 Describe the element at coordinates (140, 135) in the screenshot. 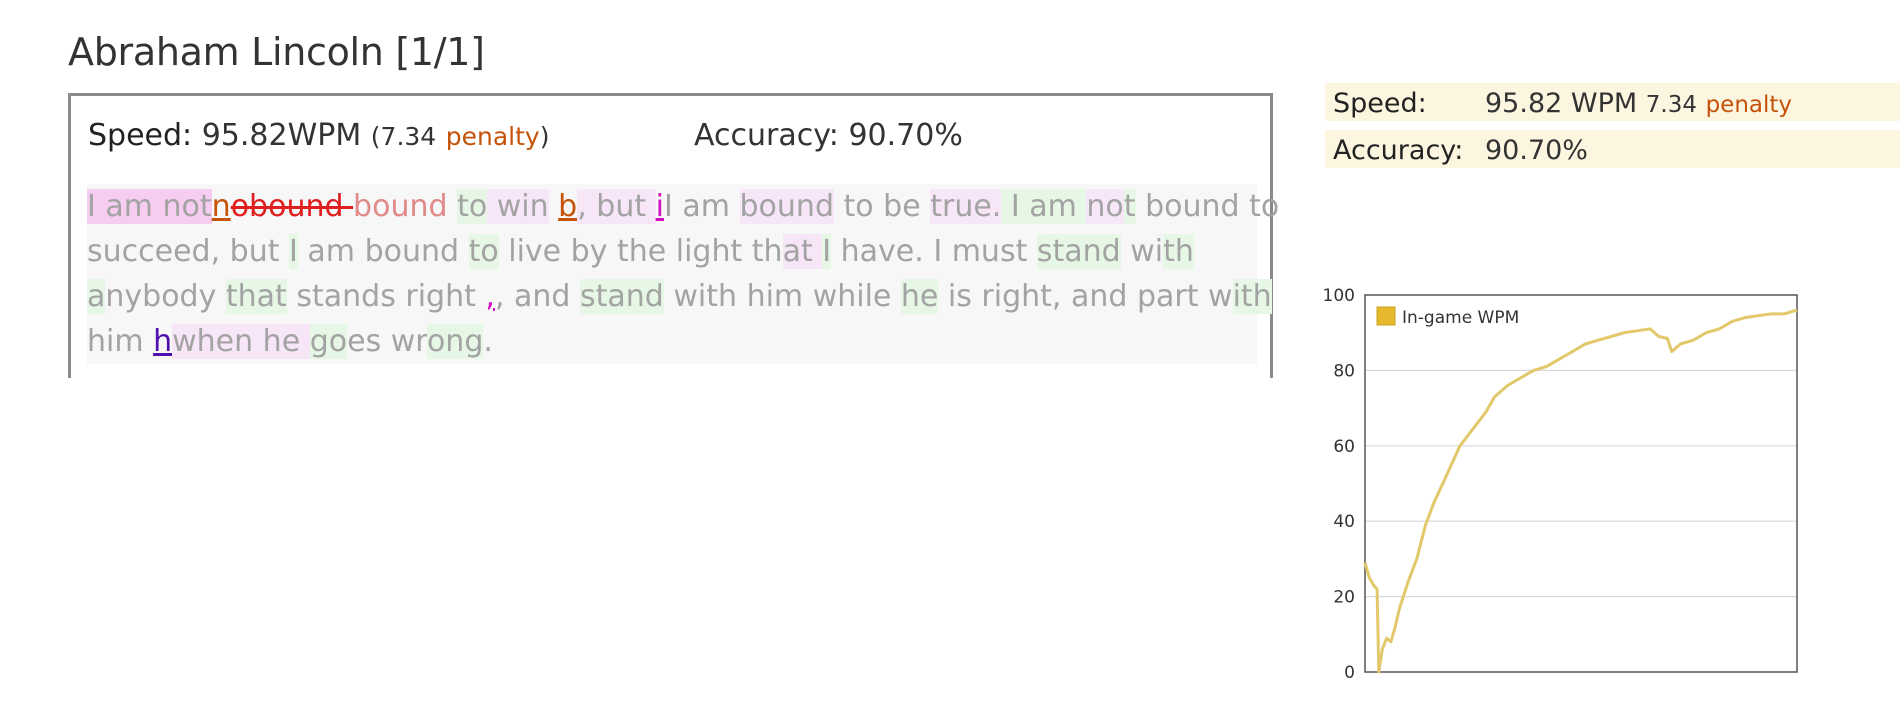

I see `speed-label: Speed:` at that location.